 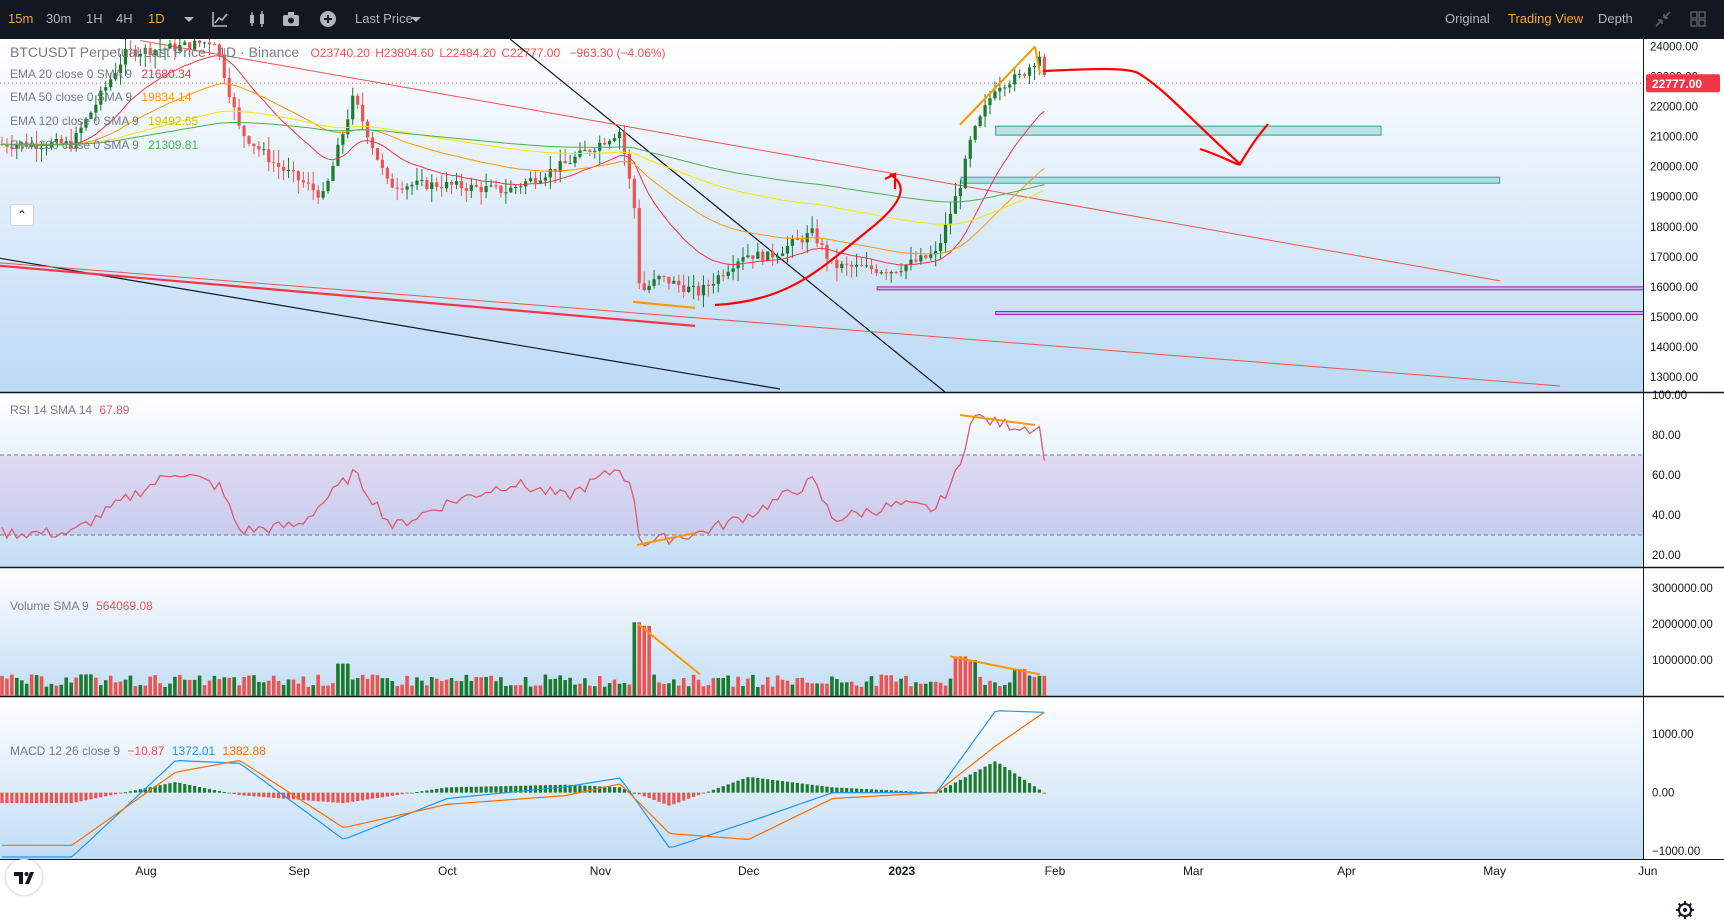 What do you see at coordinates (1685, 910) in the screenshot?
I see `settings-gear-icon` at bounding box center [1685, 910].